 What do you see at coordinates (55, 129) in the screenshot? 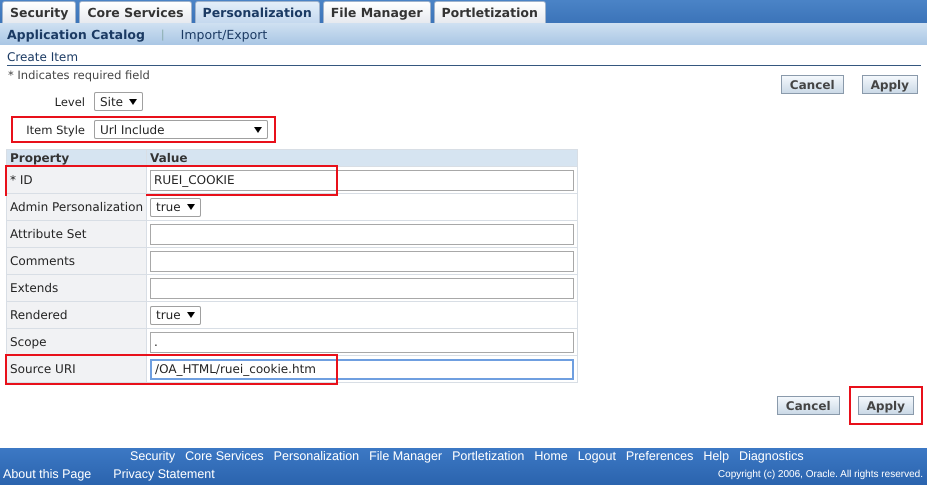
I see `field-label: Item Style` at bounding box center [55, 129].